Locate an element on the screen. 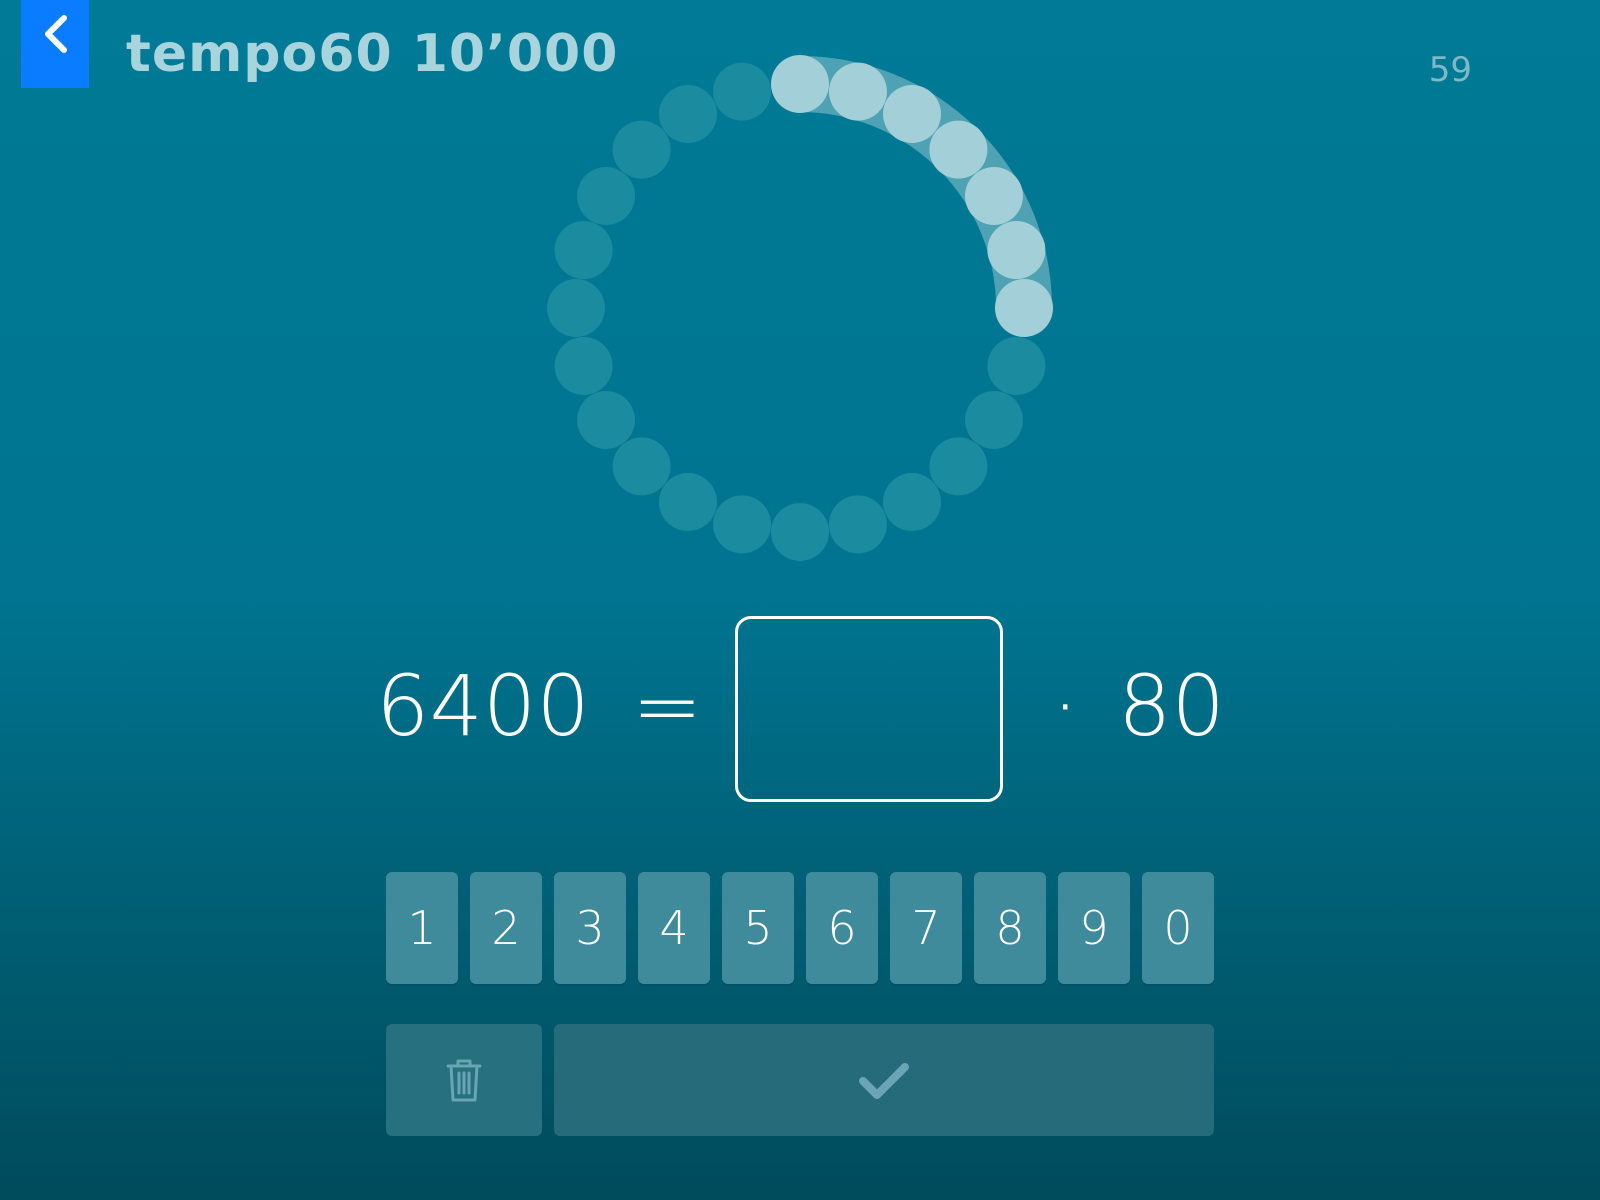 Image resolution: width=1600 pixels, height=1200 pixels. action-row is located at coordinates (800, 1080).